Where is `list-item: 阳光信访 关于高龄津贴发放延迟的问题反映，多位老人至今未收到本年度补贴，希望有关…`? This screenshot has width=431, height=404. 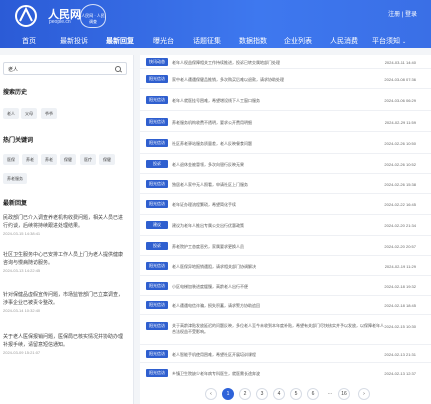 list-item: 阳光信访 关于高龄津贴发放延迟的问题反映，多位老人至今未收到本年度补贴，希望有关… is located at coordinates (285, 330).